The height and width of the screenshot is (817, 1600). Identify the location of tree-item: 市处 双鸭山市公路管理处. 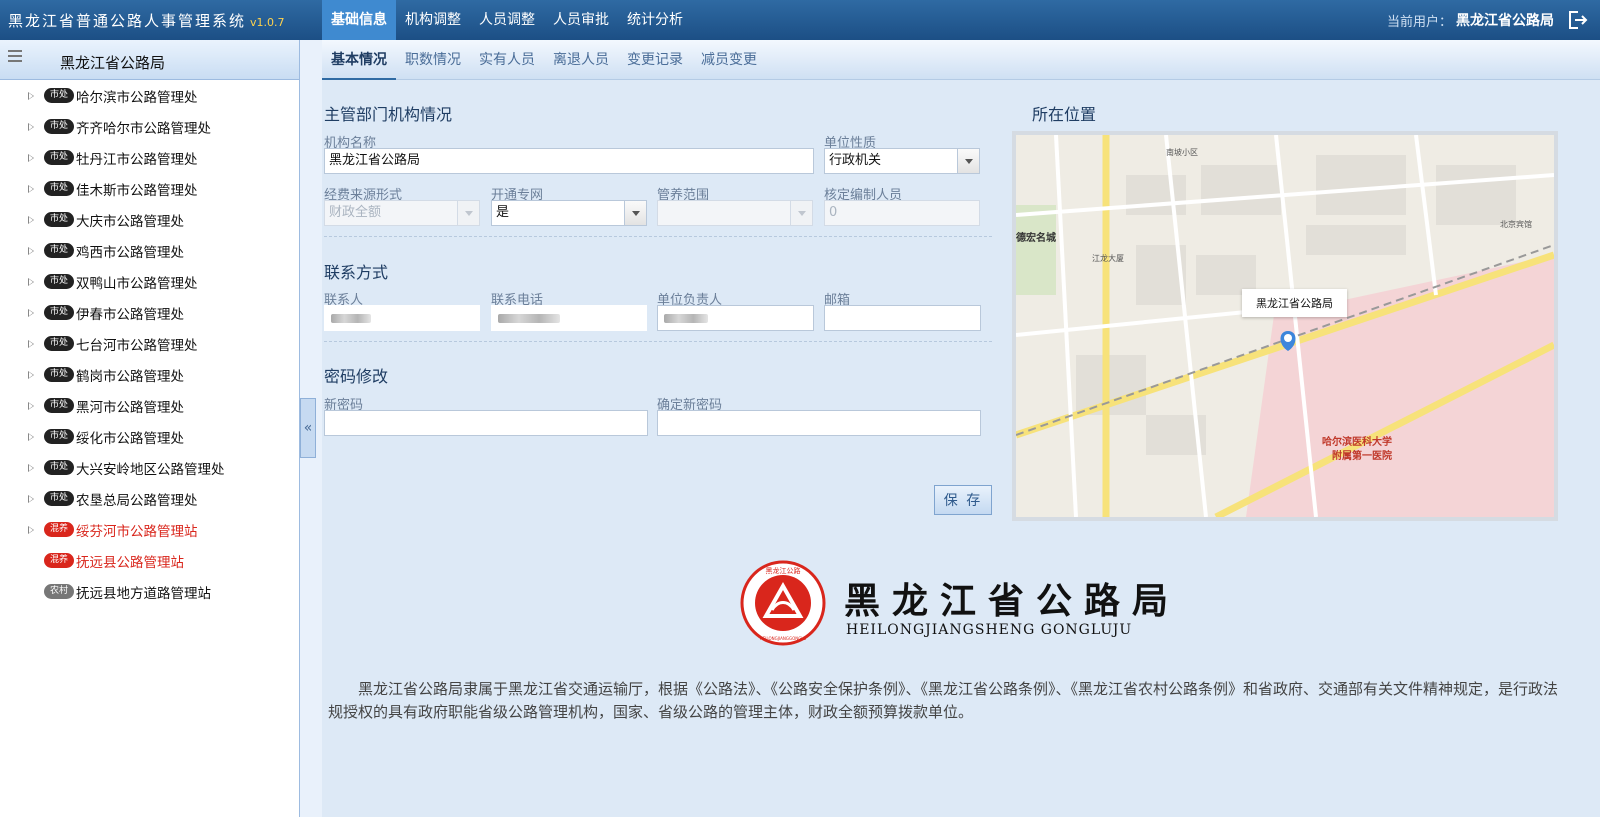
(149, 281).